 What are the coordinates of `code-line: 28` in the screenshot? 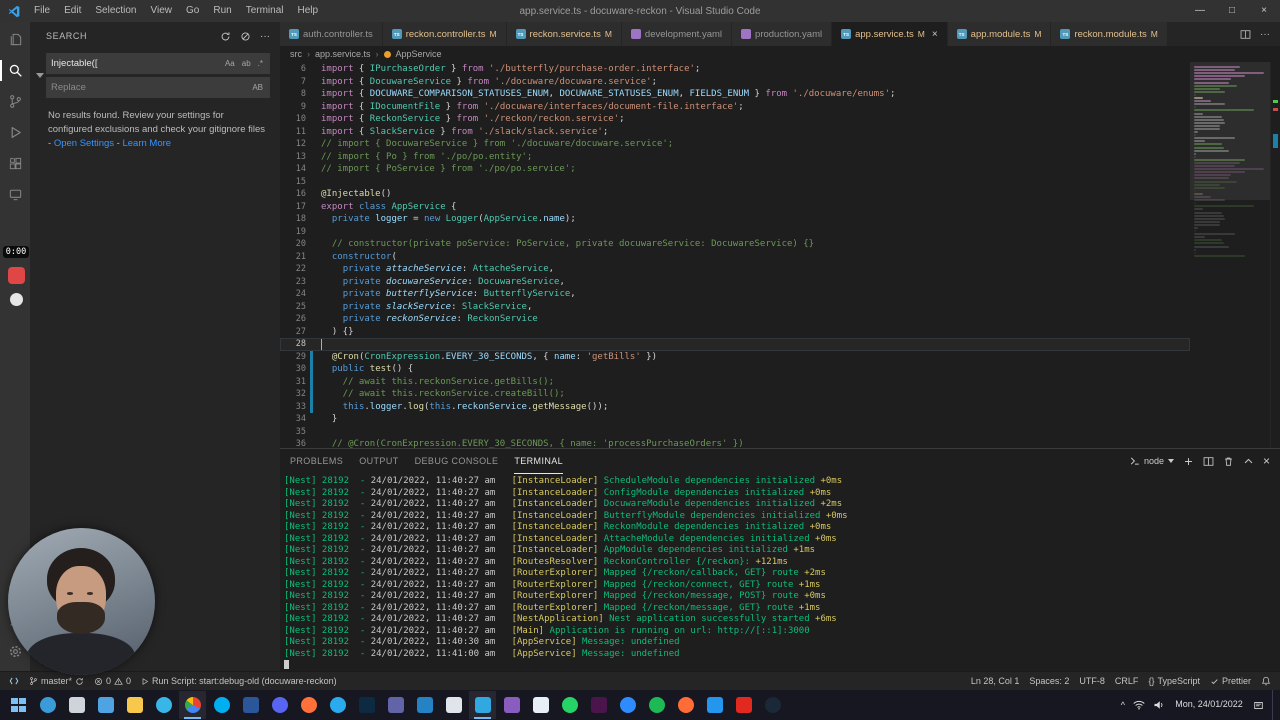 It's located at (735, 344).